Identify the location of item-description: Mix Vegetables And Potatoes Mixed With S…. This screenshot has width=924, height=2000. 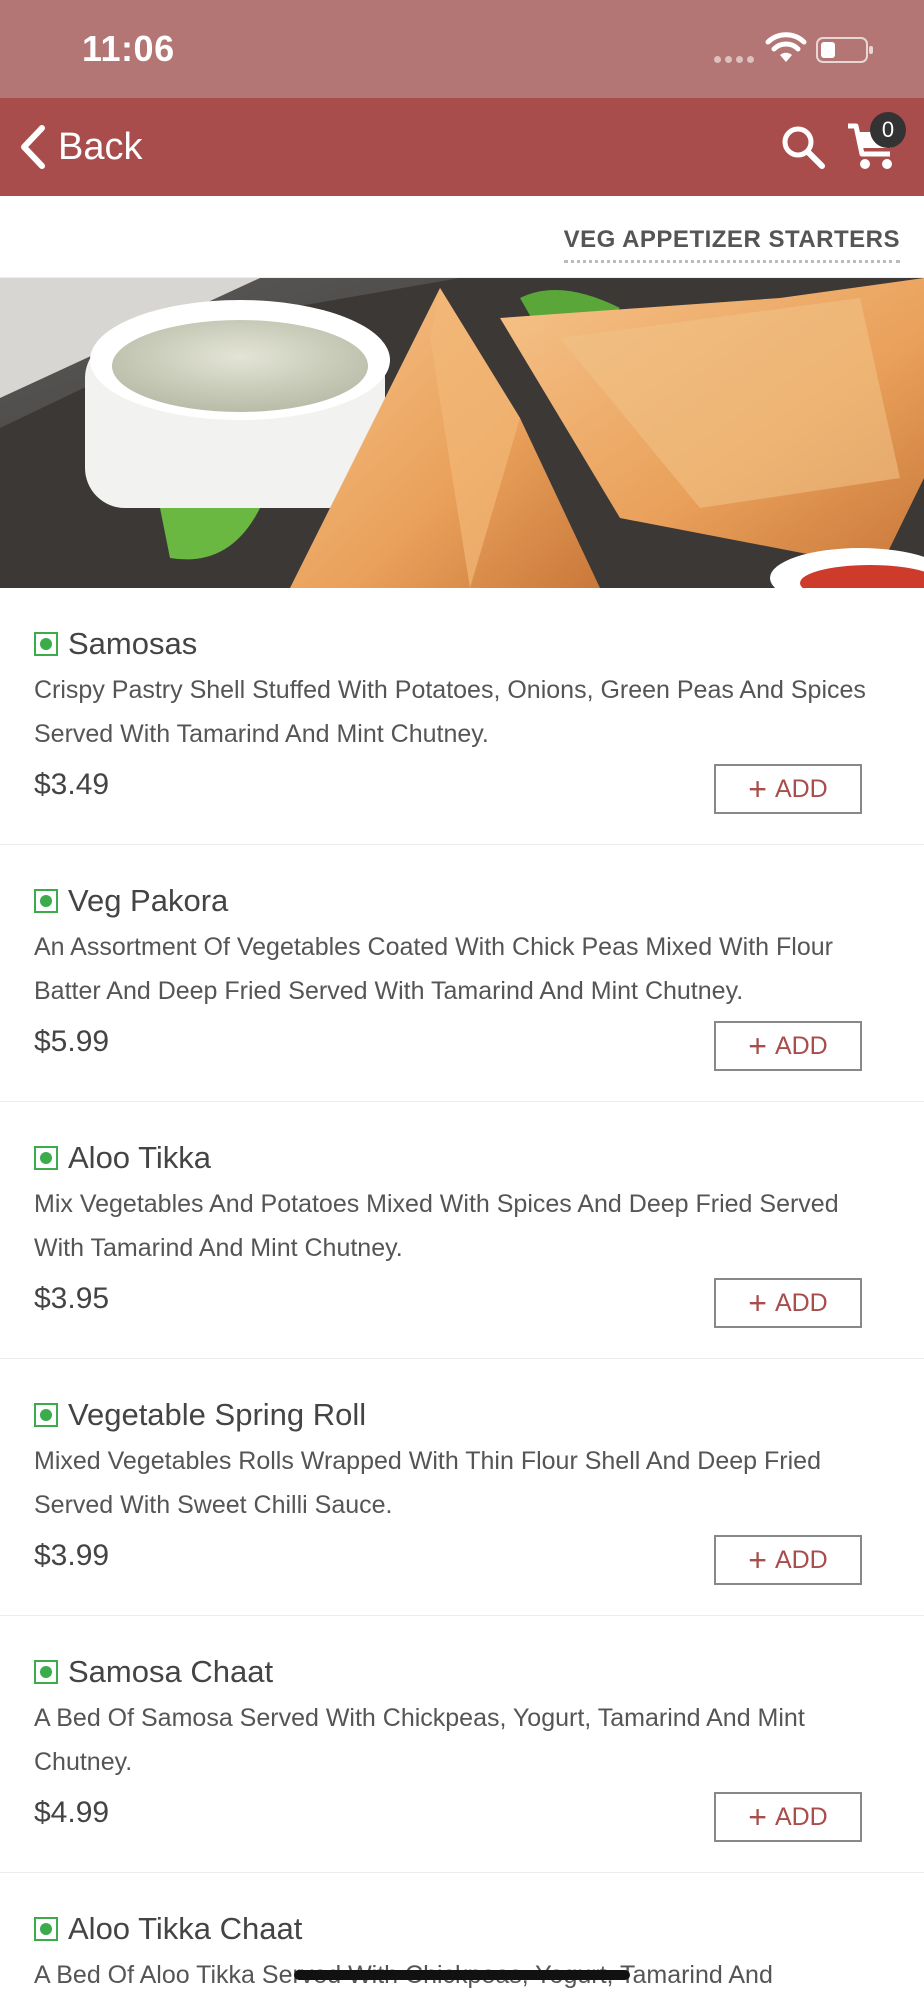
(436, 1226).